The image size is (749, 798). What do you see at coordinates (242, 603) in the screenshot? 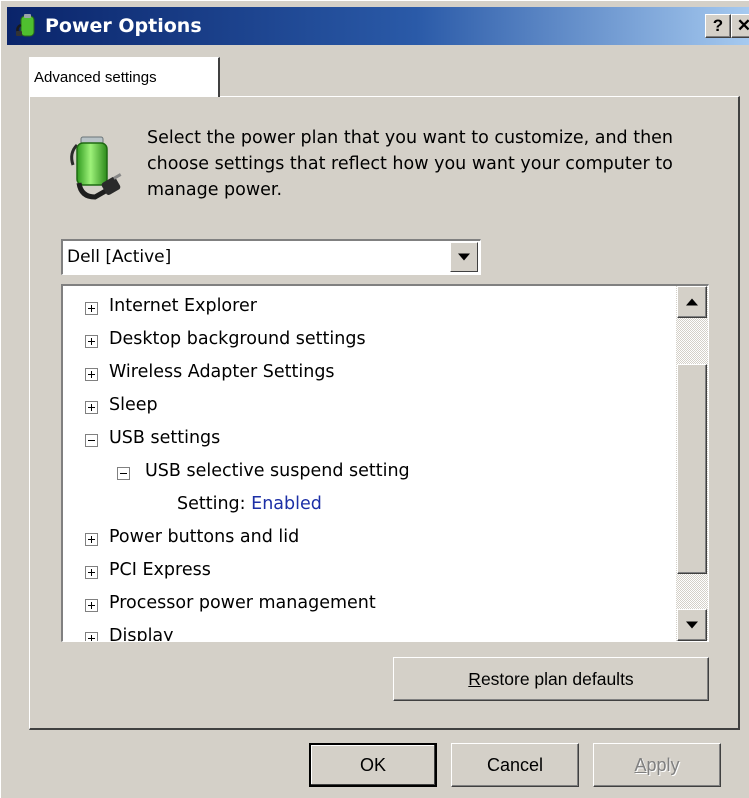
I see `tree-item-label: Processor power management` at bounding box center [242, 603].